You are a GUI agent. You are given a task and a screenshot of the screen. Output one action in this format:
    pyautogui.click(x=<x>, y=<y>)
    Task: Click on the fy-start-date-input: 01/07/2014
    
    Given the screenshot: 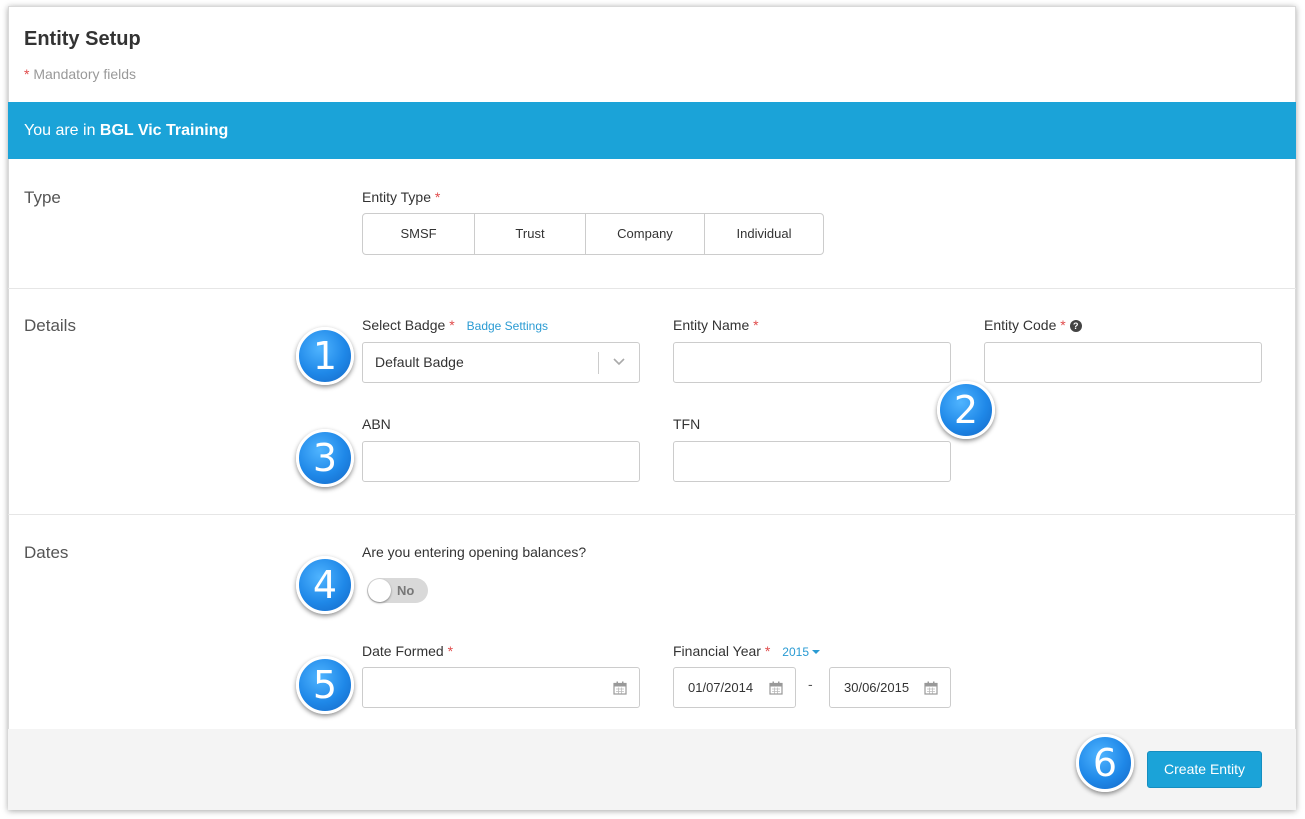 What is the action you would take?
    pyautogui.click(x=734, y=687)
    